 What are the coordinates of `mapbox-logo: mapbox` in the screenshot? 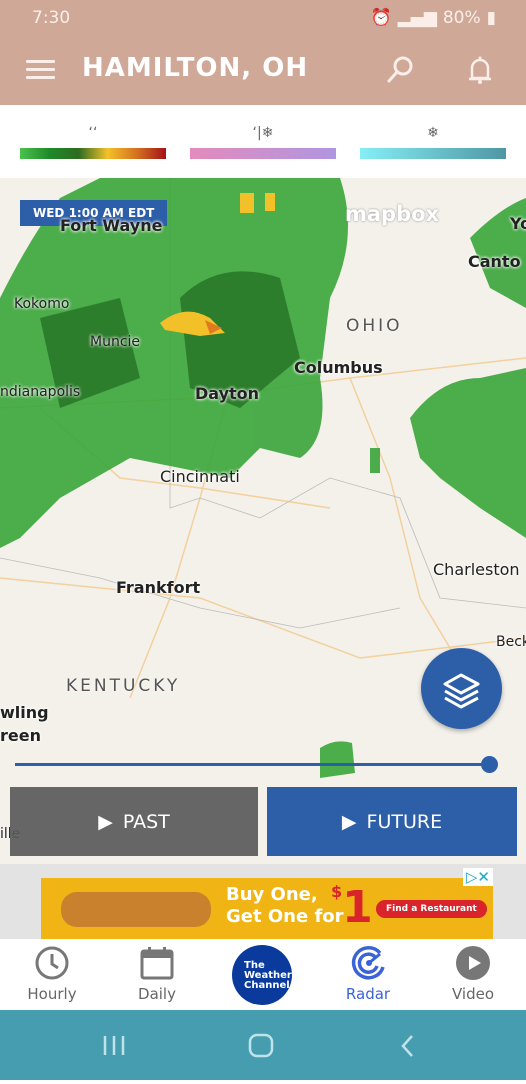 It's located at (392, 214).